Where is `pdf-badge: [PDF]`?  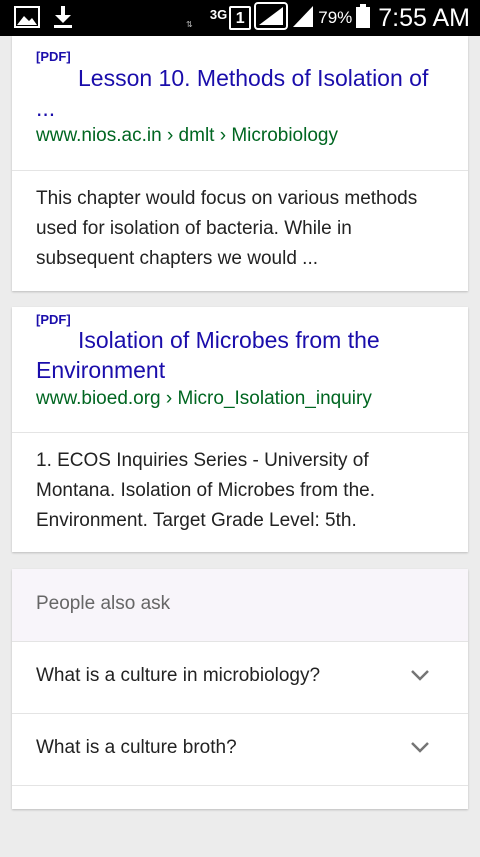
pdf-badge: [PDF] is located at coordinates (53, 56).